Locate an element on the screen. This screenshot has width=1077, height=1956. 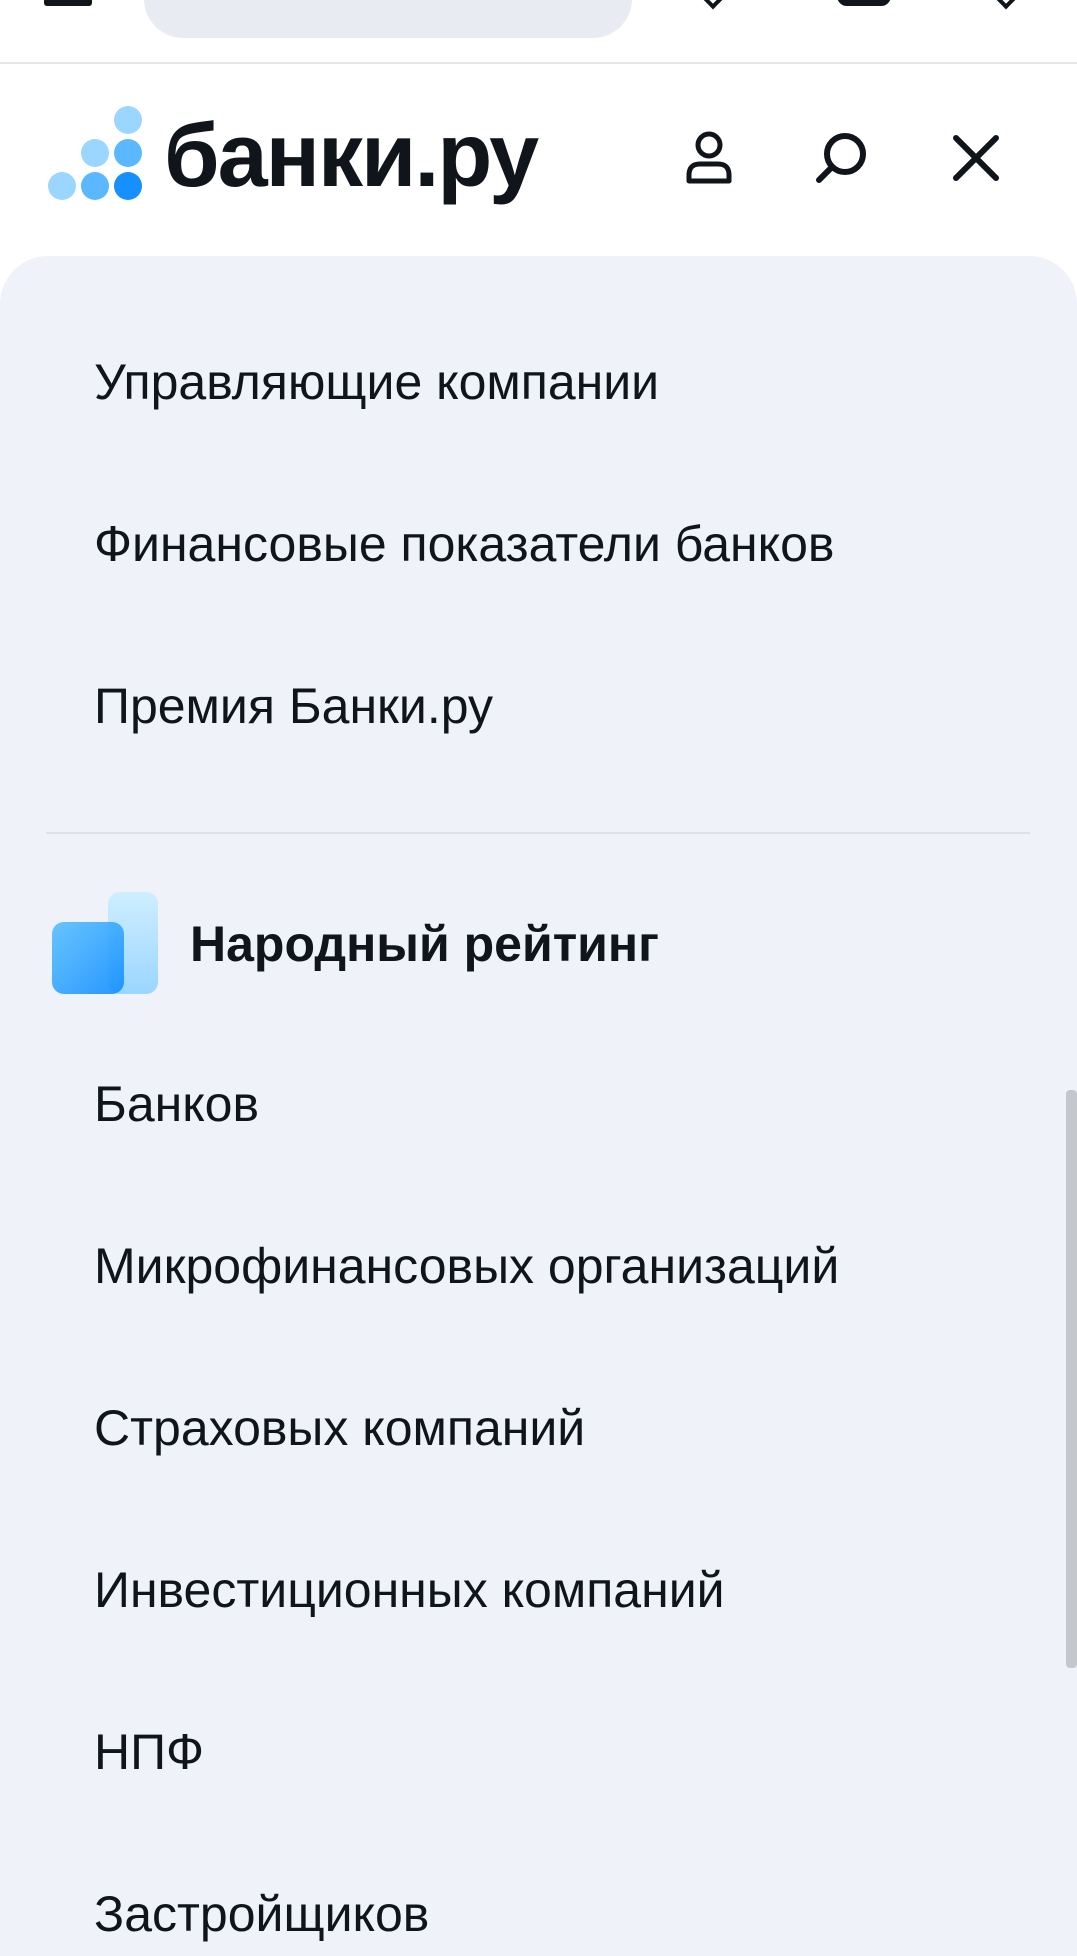
logo-text: банки.ру is located at coordinates (351, 156).